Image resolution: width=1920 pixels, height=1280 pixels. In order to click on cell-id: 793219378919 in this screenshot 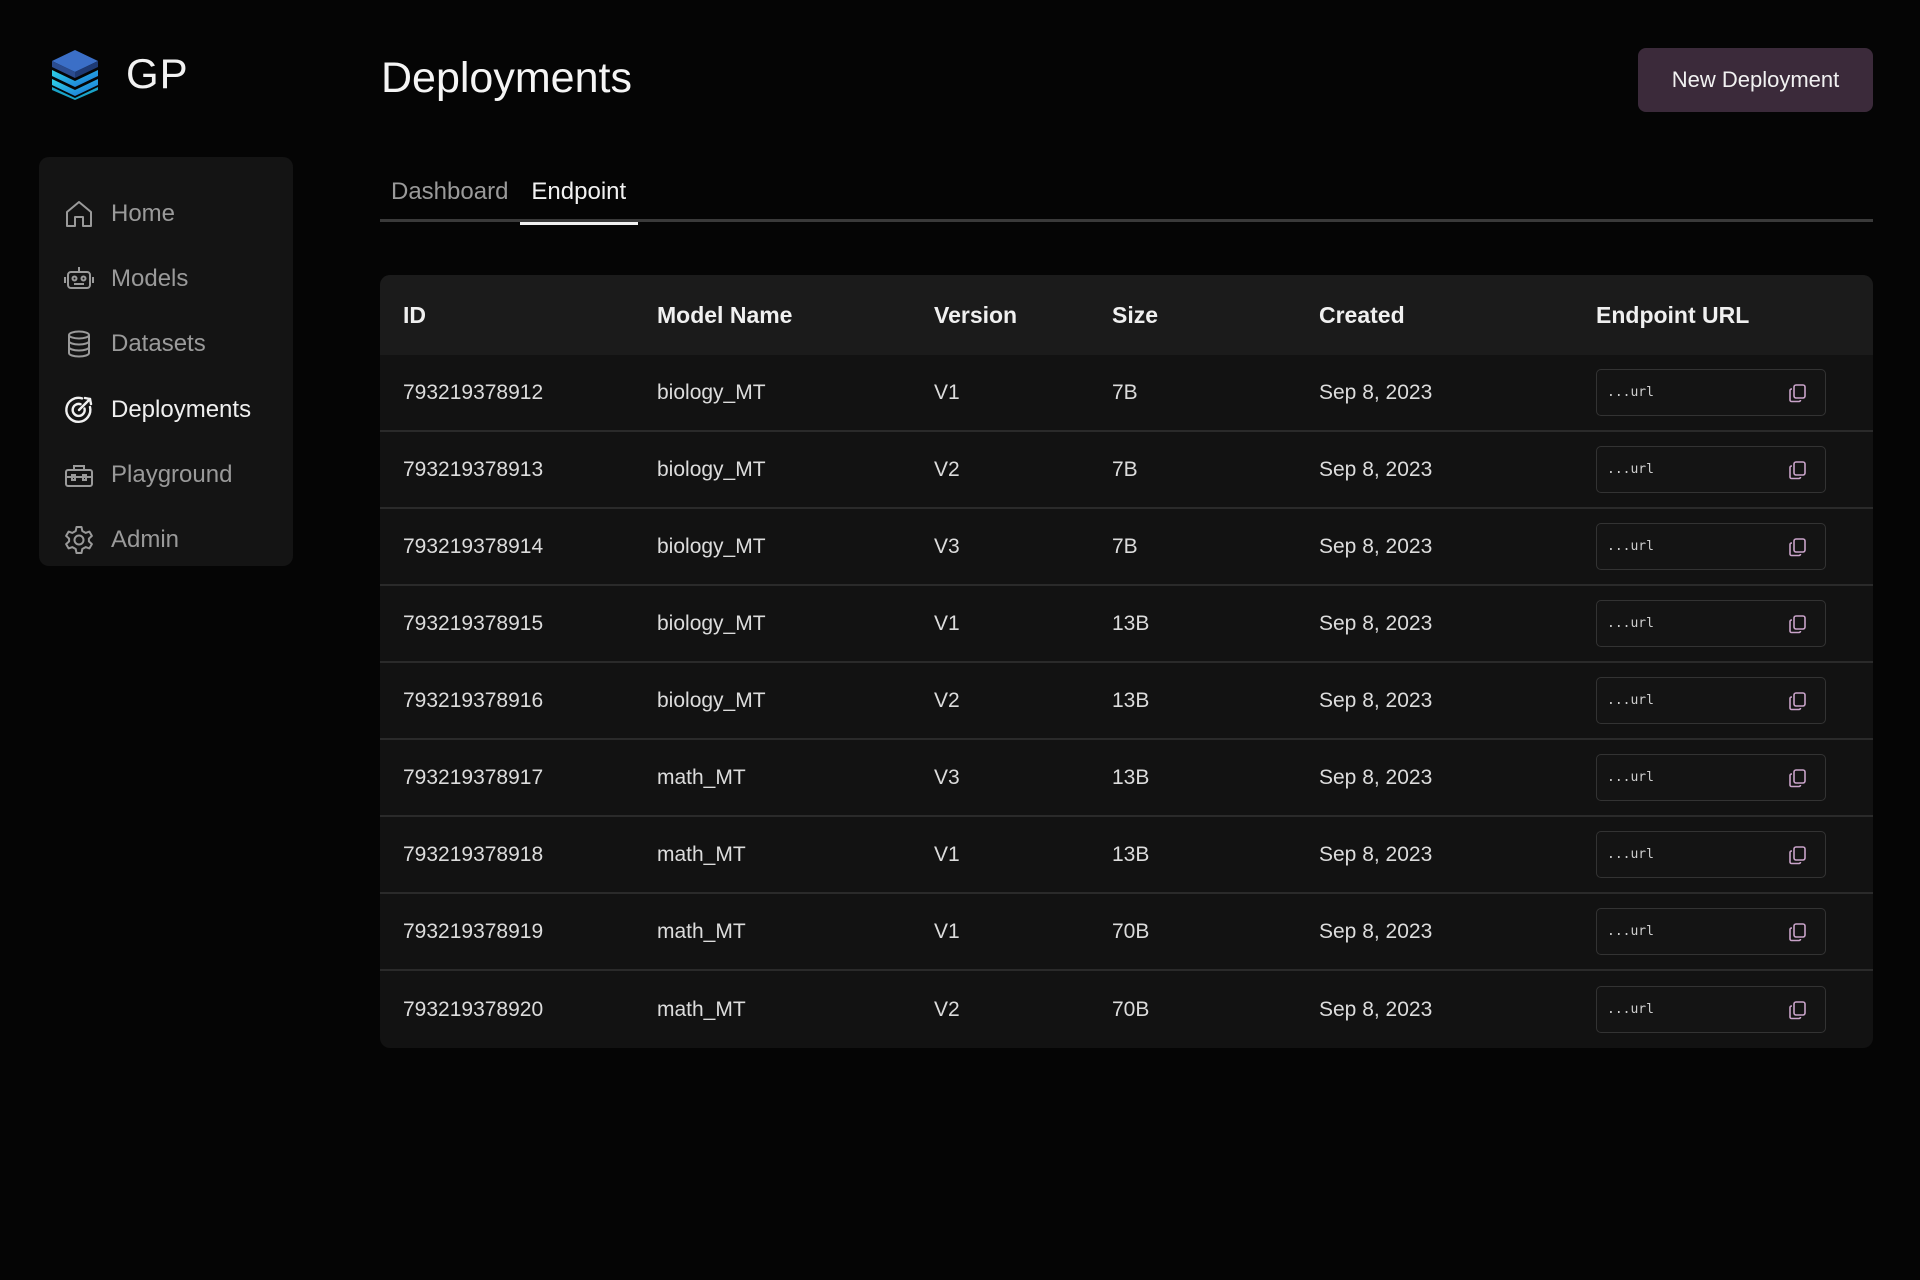, I will do `click(473, 931)`.